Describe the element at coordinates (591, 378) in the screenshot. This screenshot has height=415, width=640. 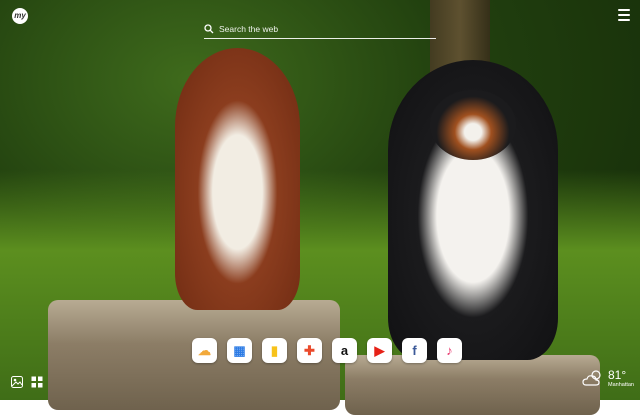
I see `partly-cloudy-icon` at that location.